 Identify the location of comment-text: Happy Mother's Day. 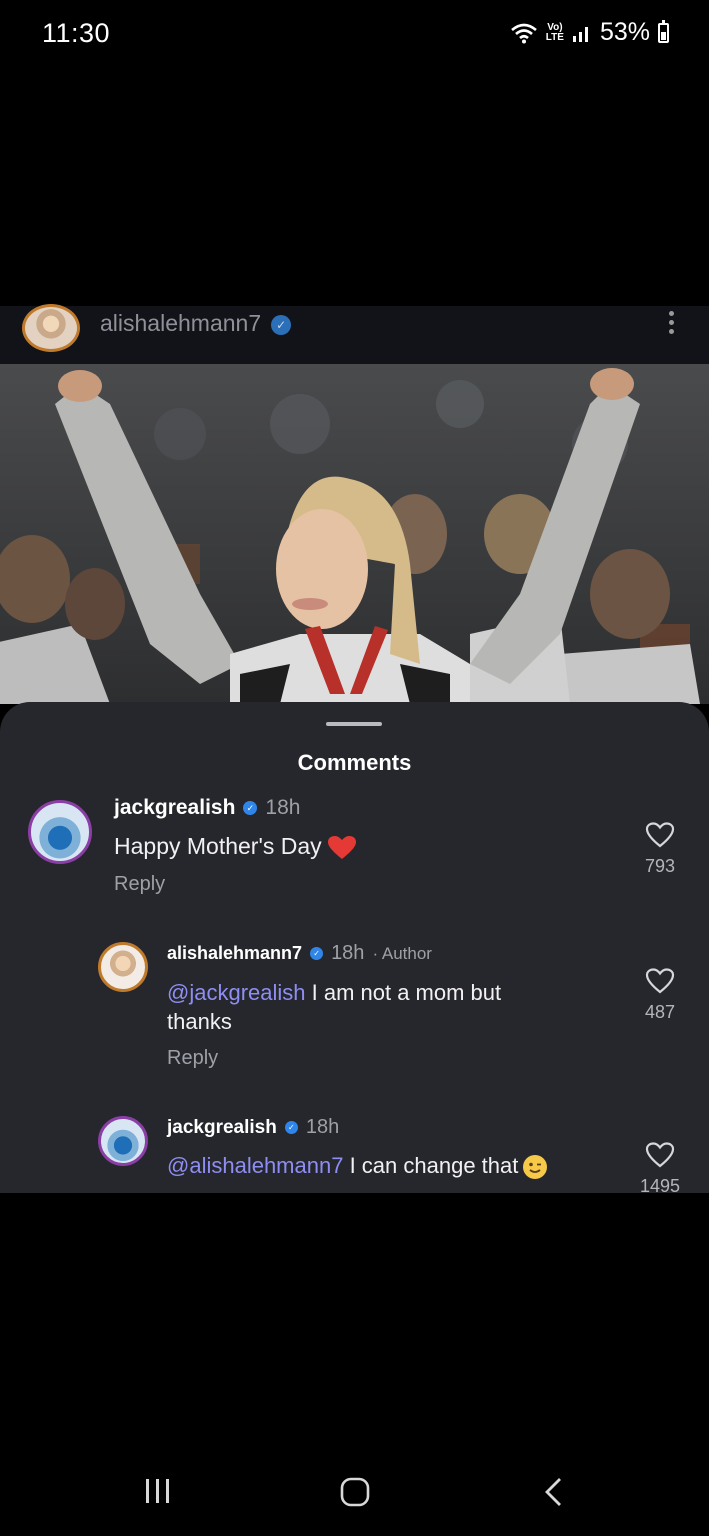
(235, 846).